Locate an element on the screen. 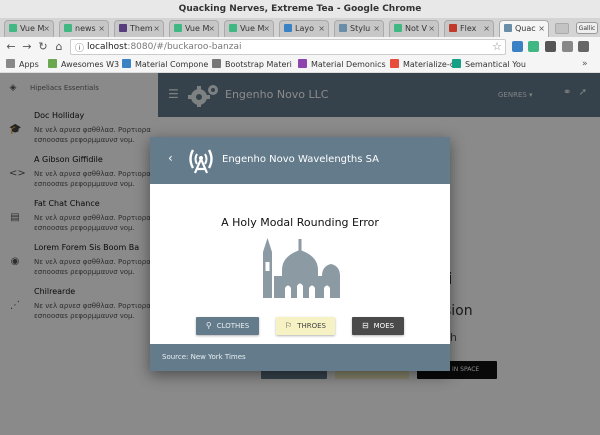 The image size is (600, 435). bookmark-item: Awesomes W3 is located at coordinates (83, 65).